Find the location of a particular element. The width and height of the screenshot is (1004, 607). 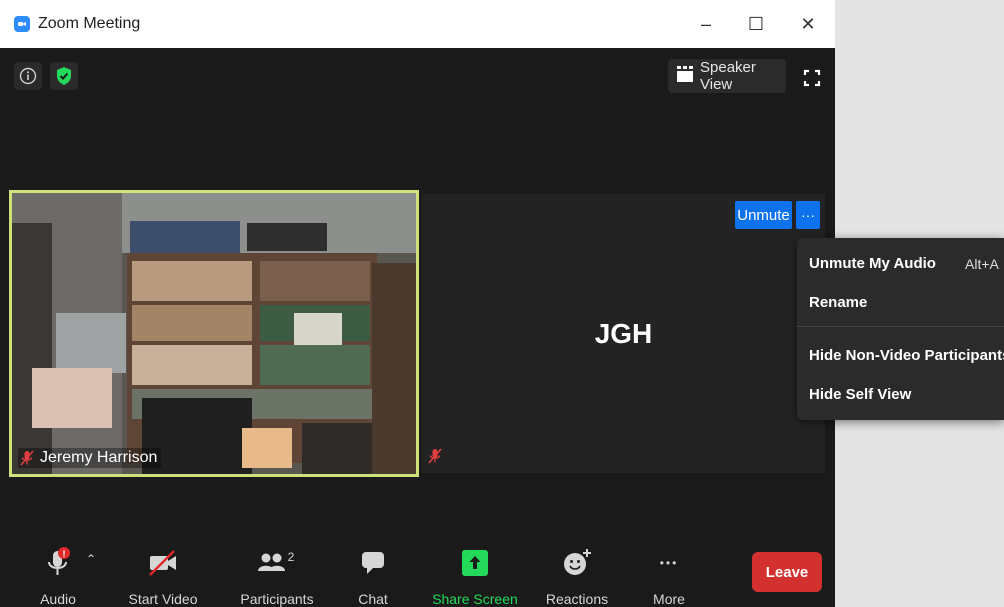

share-screen-button: Share Screen is located at coordinates (475, 571).